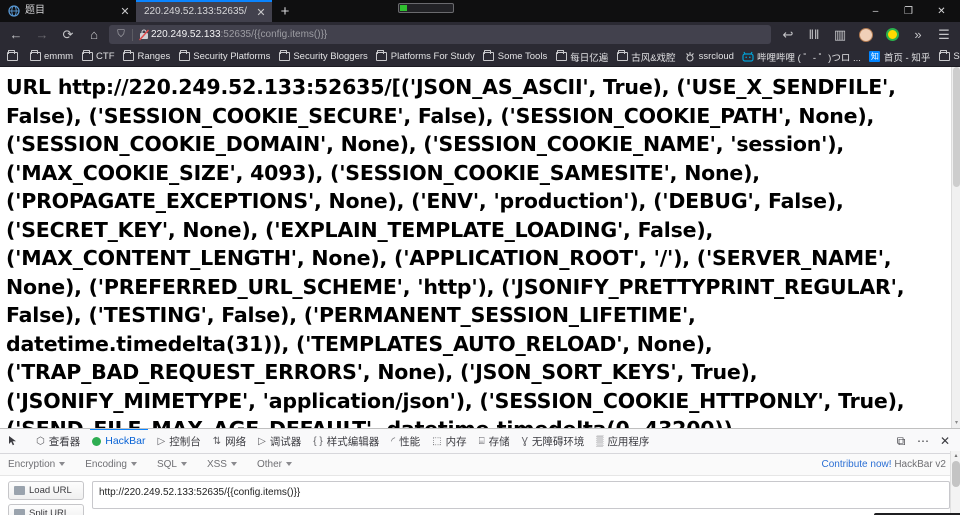  Describe the element at coordinates (788, 35) in the screenshot. I see `back-arrow-icon: ↩` at that location.